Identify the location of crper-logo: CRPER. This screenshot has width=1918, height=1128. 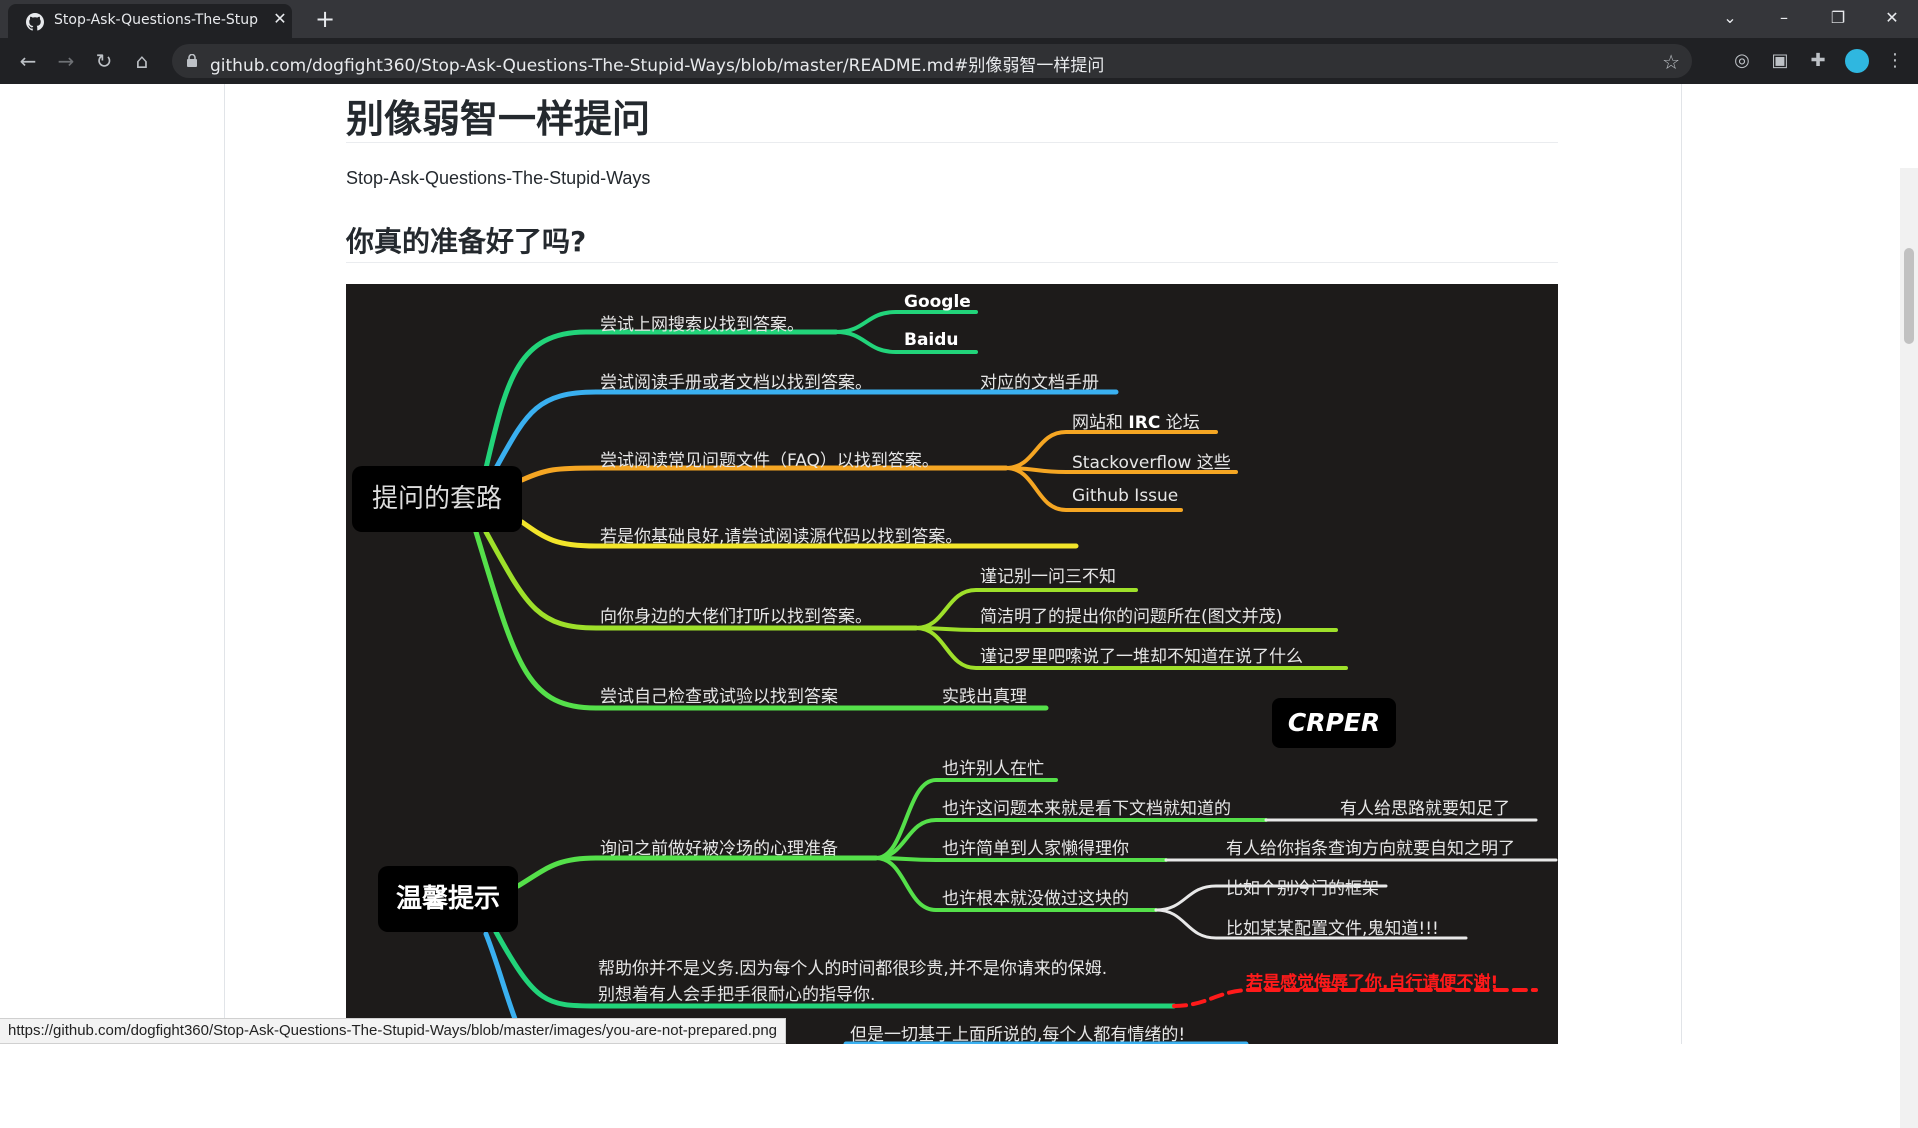
(1334, 723).